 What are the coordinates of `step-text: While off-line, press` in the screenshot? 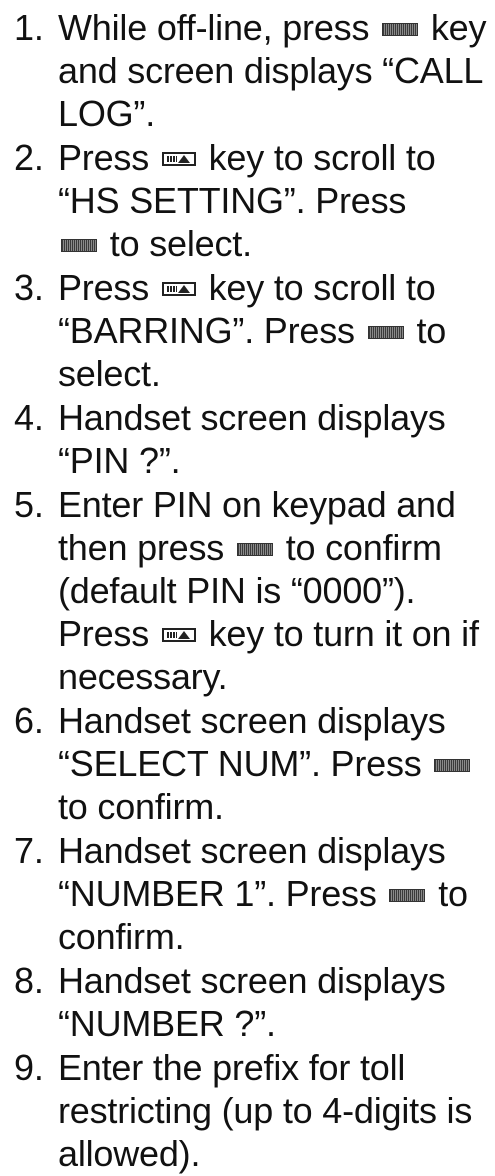 It's located at (219, 27).